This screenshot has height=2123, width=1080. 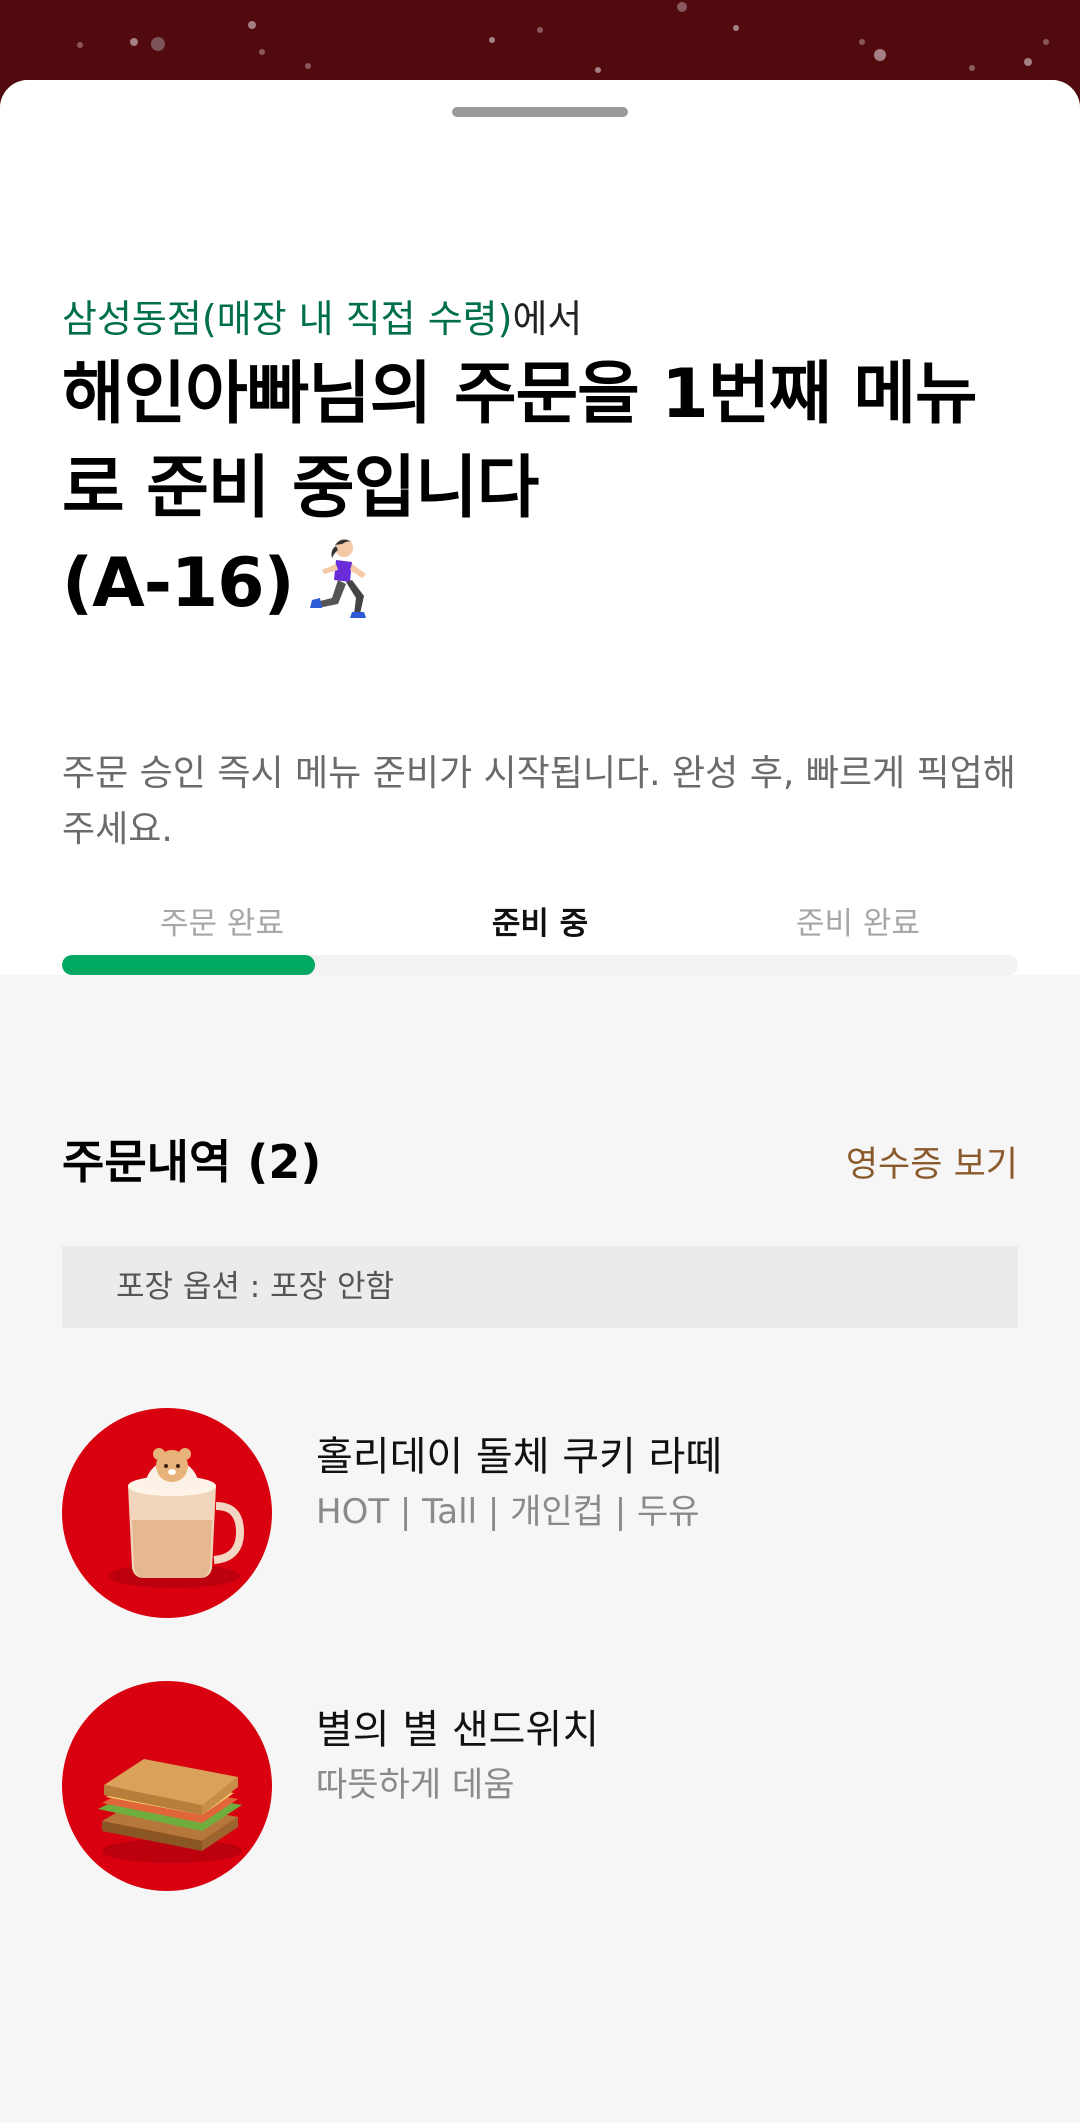 I want to click on step-ready: 준비 완료, so click(x=858, y=924).